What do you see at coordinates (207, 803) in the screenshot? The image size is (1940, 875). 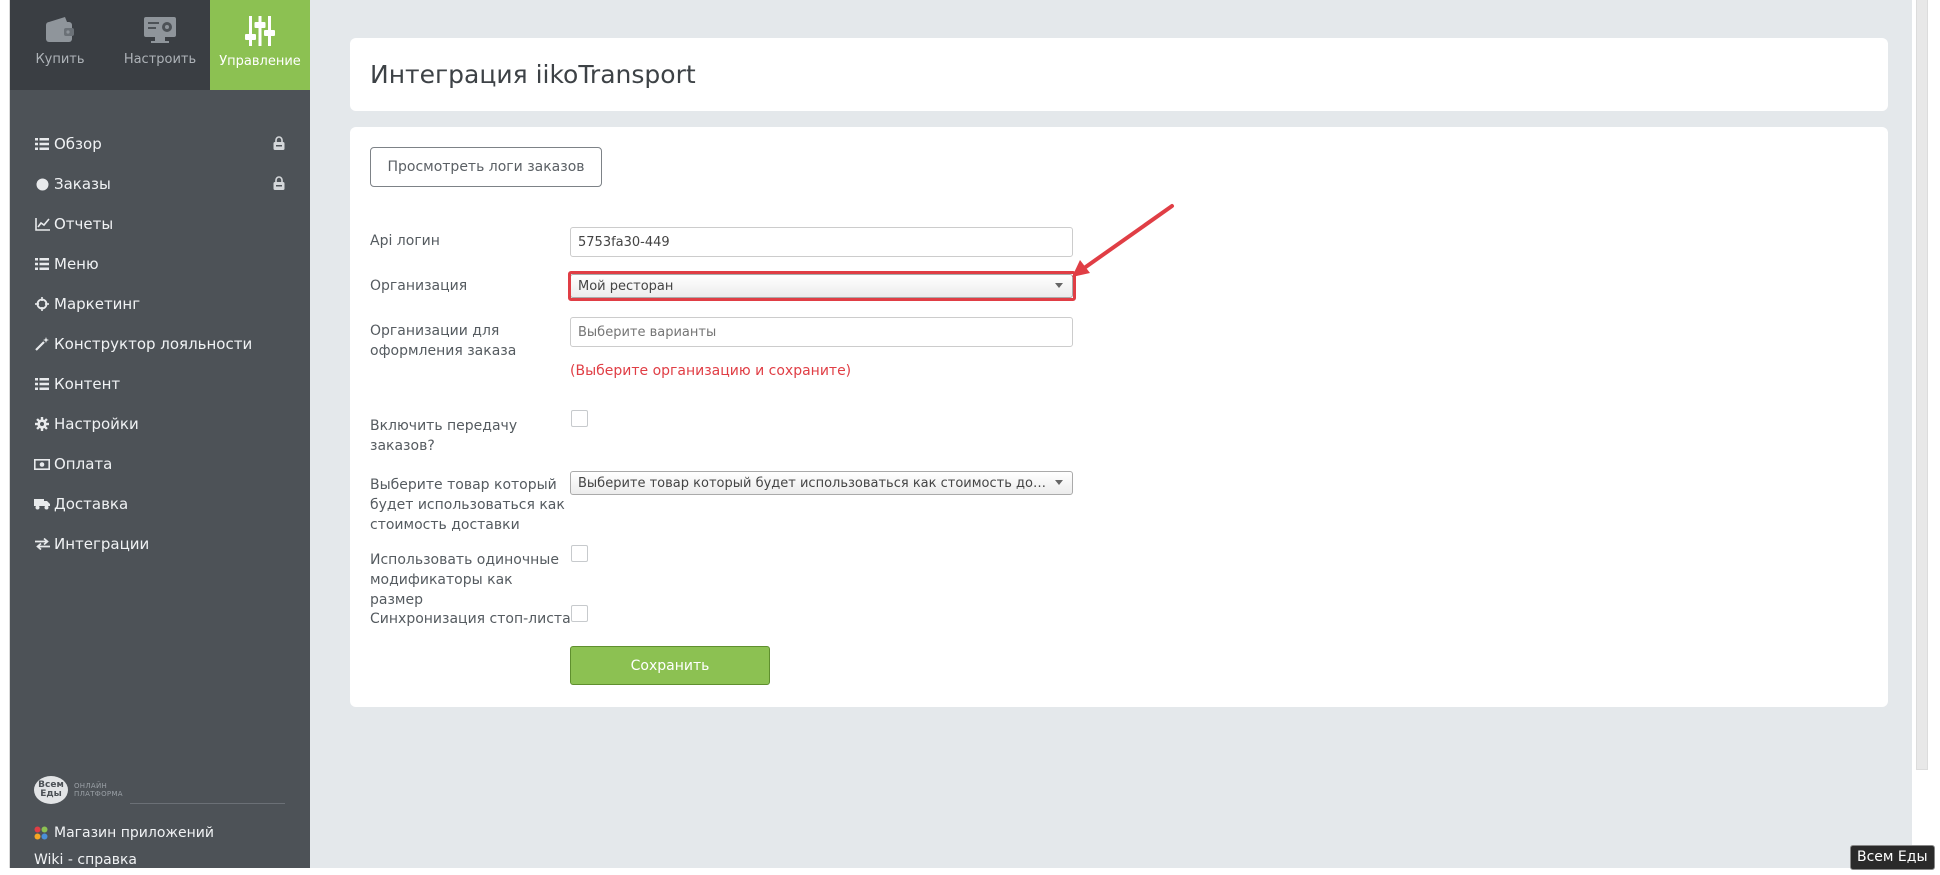 I see `brand-divider` at bounding box center [207, 803].